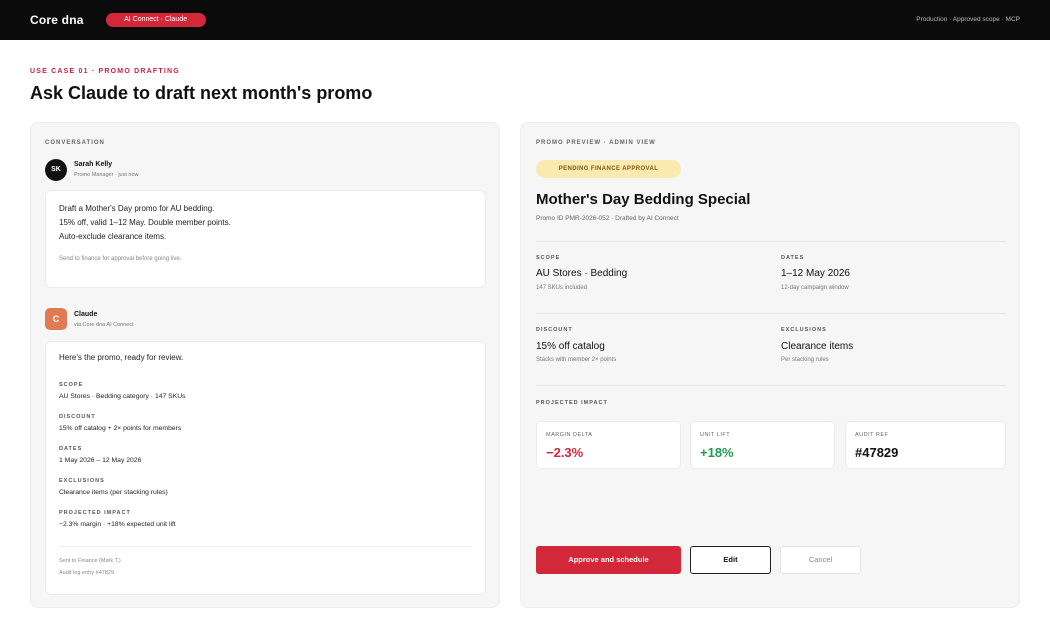 Image resolution: width=1050 pixels, height=627 pixels. I want to click on claude-avatar: C, so click(56, 319).